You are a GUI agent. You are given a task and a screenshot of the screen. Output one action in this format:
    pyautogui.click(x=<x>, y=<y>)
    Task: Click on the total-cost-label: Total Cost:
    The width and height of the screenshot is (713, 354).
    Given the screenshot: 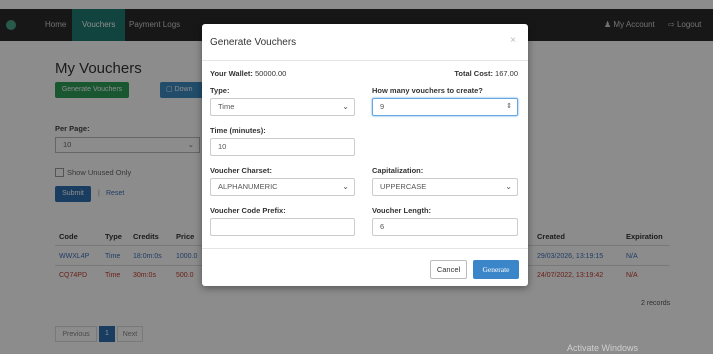 What is the action you would take?
    pyautogui.click(x=473, y=73)
    